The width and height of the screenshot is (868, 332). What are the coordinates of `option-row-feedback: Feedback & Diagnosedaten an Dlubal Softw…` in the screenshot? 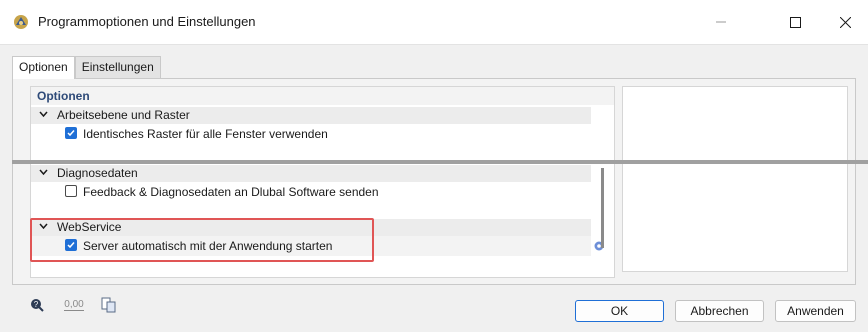 It's located at (311, 192).